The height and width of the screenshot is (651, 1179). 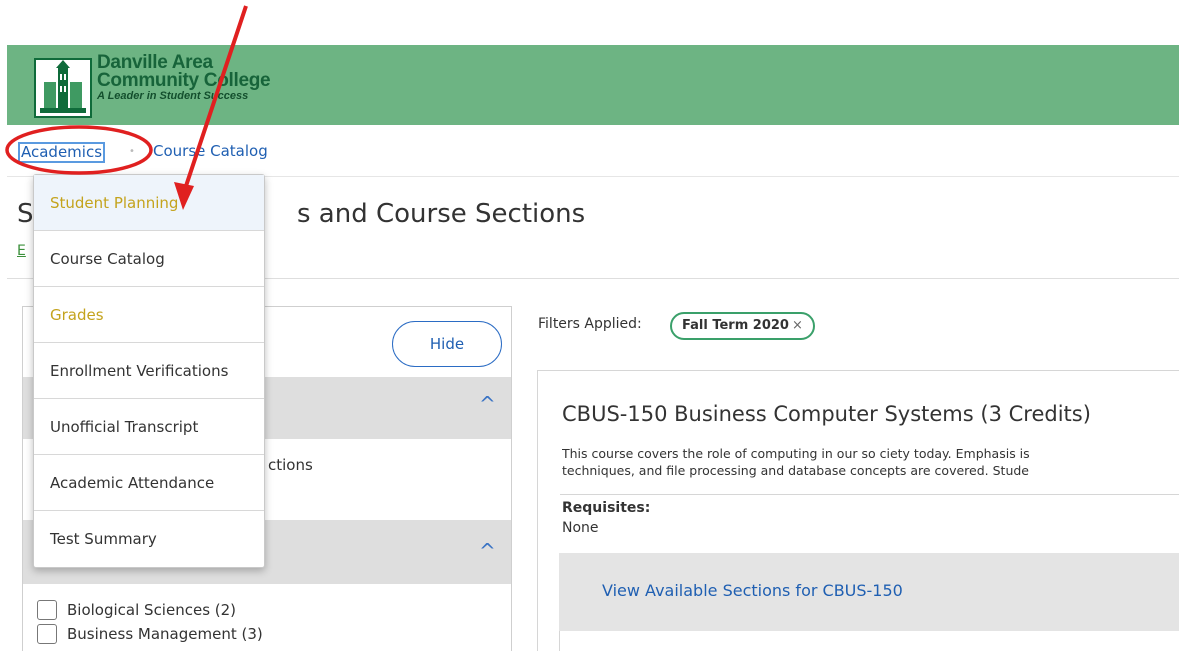 What do you see at coordinates (580, 528) in the screenshot?
I see `requisites-value: None` at bounding box center [580, 528].